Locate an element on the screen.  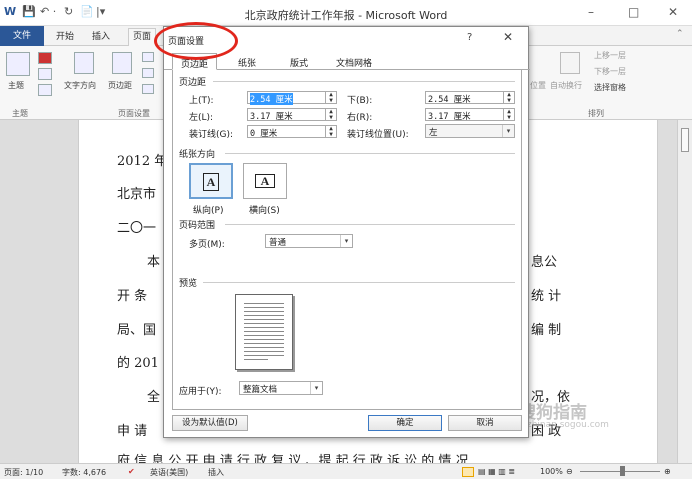
gutter-input: 0 厘米 ▲ ▼ is located at coordinates (292, 132).